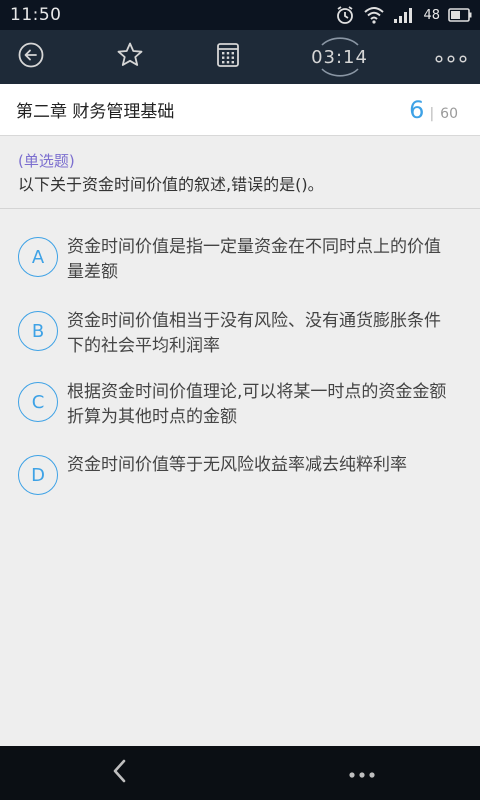 This screenshot has height=800, width=480. I want to click on alarm-icon, so click(345, 15).